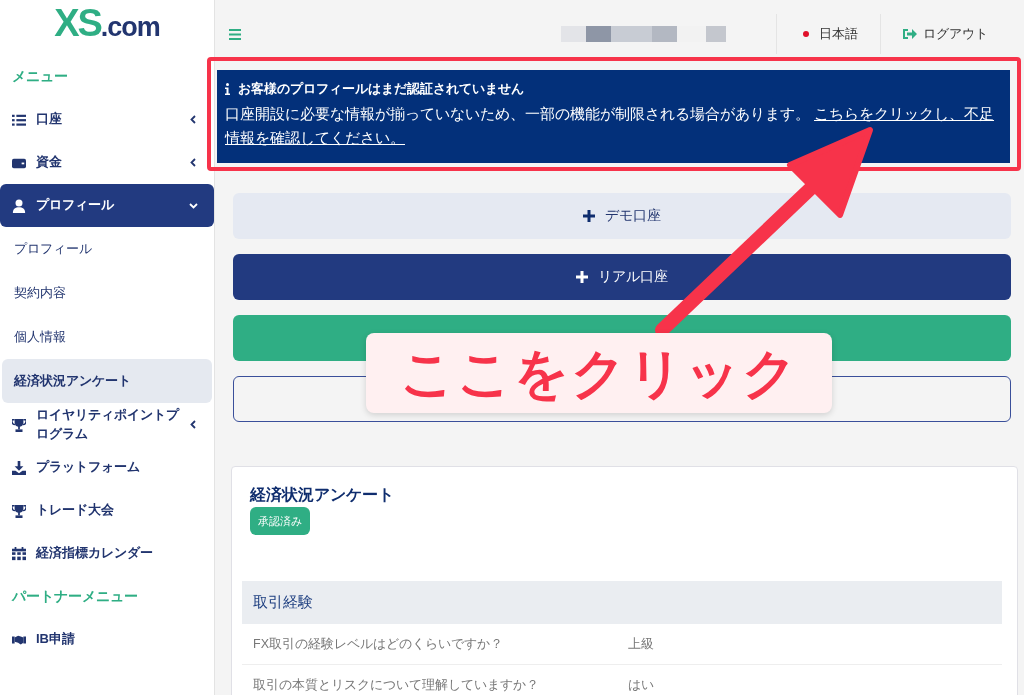 This screenshot has height=695, width=1024. Describe the element at coordinates (40, 76) in the screenshot. I see `section-heading: メニュー` at that location.